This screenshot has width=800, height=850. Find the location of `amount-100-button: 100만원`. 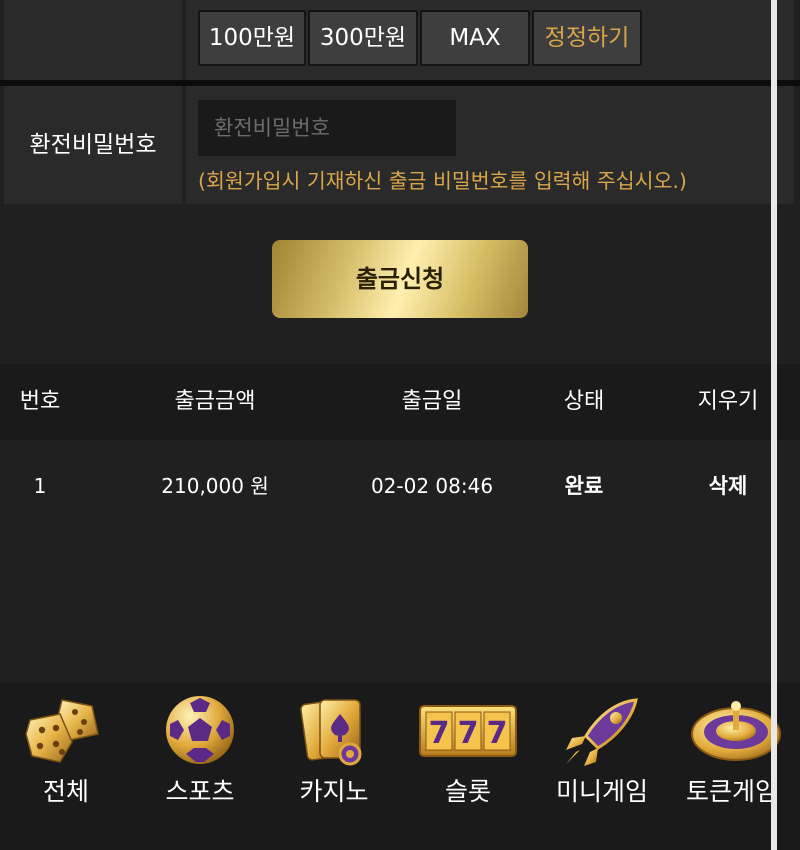

amount-100-button: 100만원 is located at coordinates (252, 38).